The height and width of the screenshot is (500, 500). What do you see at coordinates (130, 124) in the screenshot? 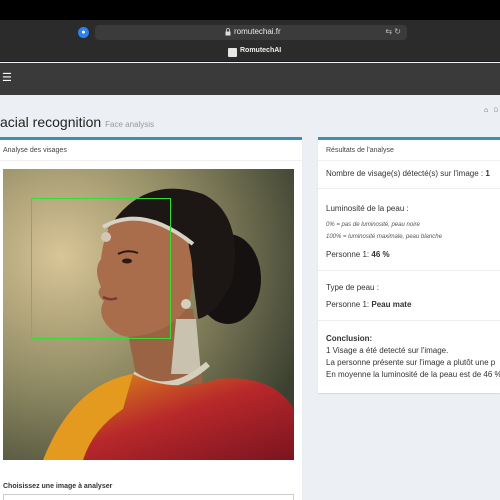
I see `page-subtitle: Face analysis` at bounding box center [130, 124].